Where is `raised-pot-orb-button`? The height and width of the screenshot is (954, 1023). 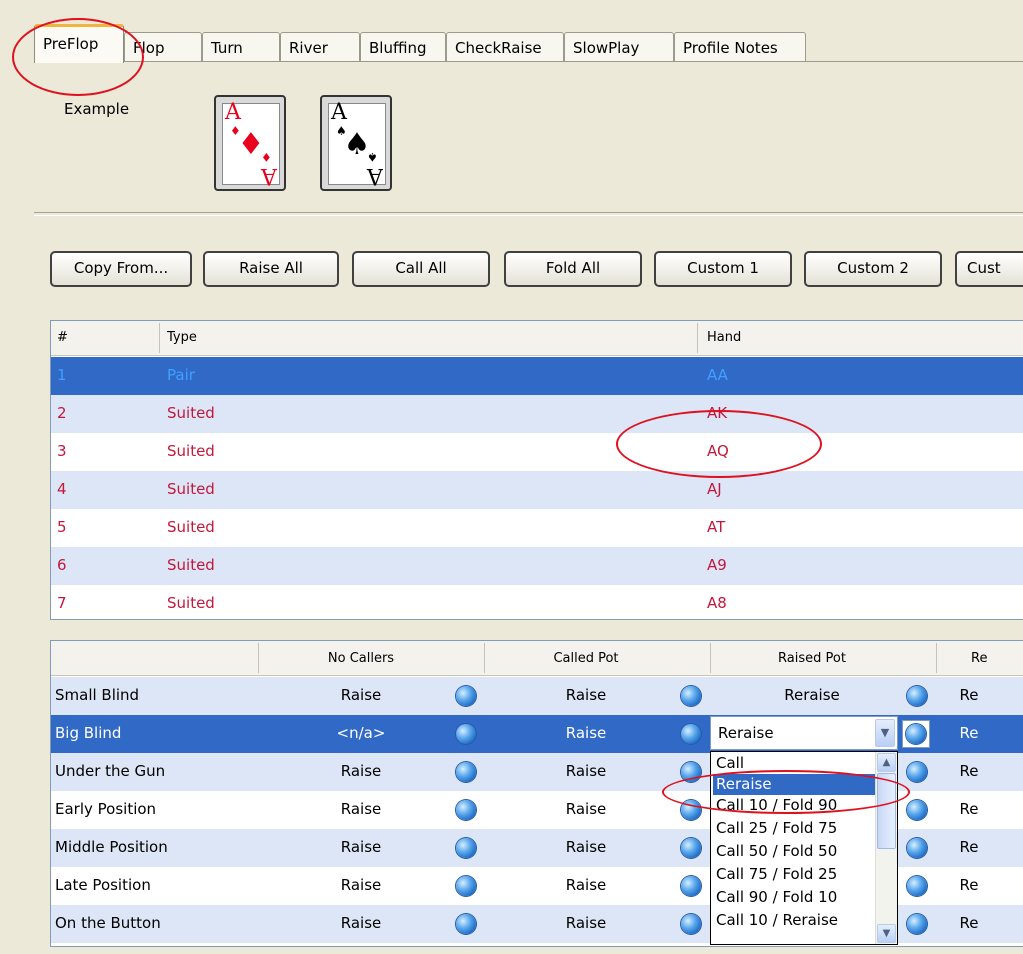
raised-pot-orb-button is located at coordinates (916, 734).